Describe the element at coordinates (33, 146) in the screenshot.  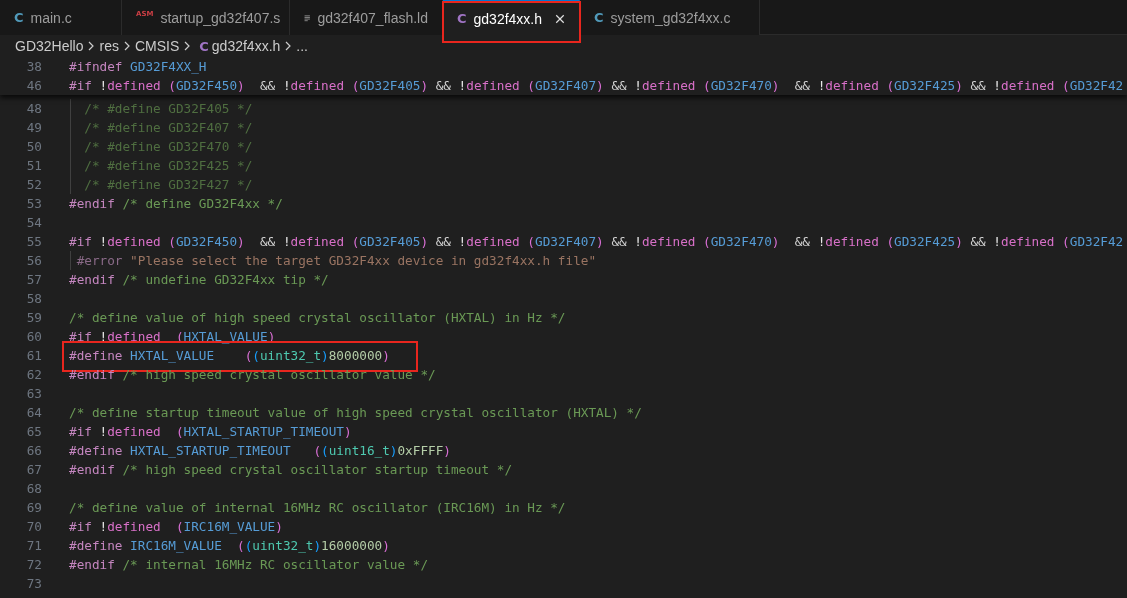
I see `line-number: 50` at that location.